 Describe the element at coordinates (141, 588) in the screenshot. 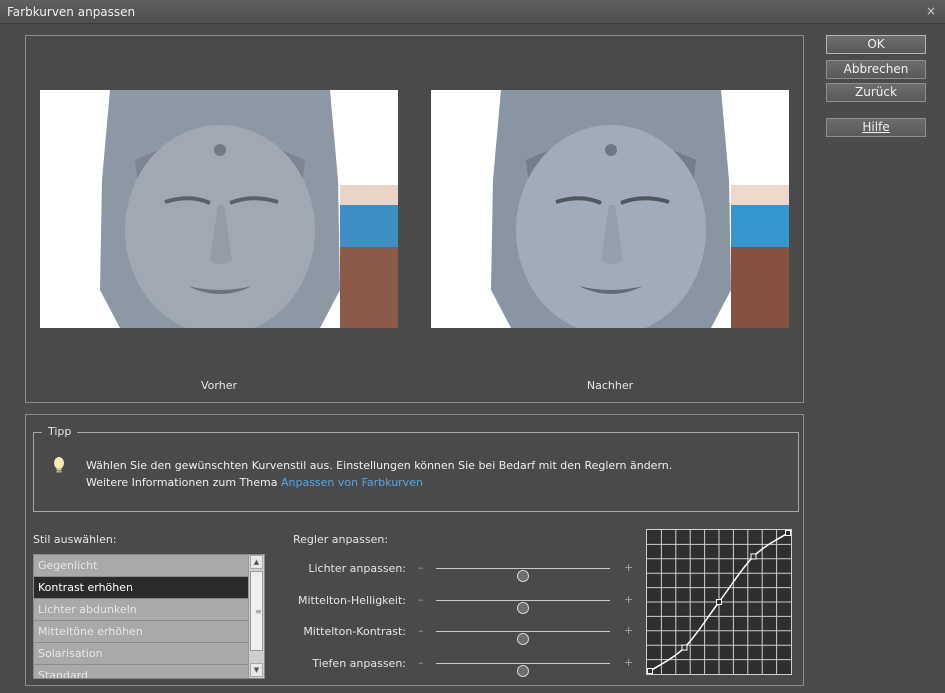

I see `style-item-kontrast-erhoehen: Kontrast erhöhen` at that location.